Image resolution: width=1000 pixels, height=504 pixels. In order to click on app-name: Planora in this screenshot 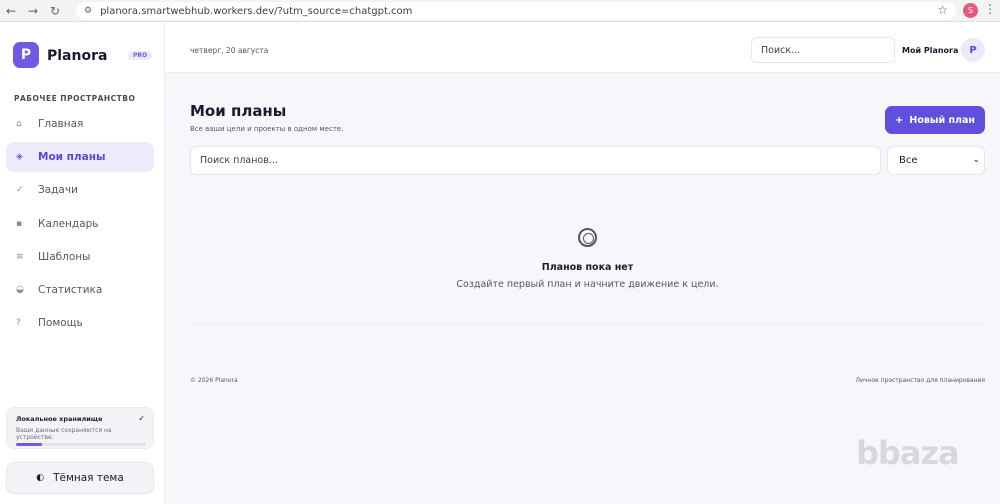, I will do `click(77, 56)`.